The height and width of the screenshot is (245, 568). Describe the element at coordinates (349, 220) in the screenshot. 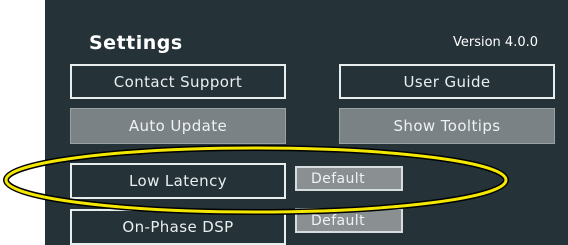

I see `on-phase-dsp-default-button: Default` at that location.